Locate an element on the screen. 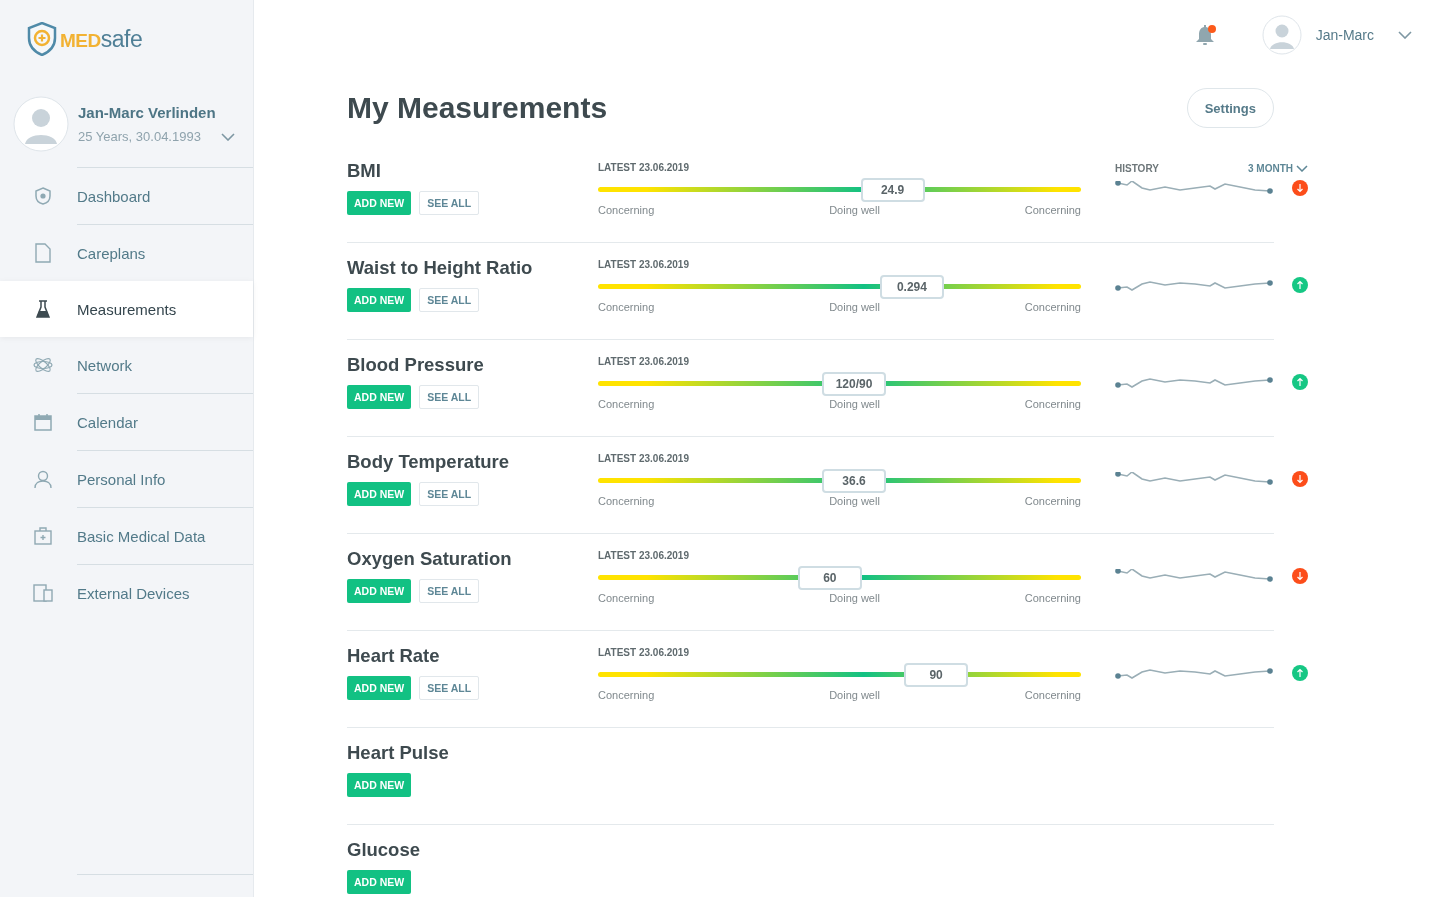  value-thumb: 0.294 is located at coordinates (911, 287).